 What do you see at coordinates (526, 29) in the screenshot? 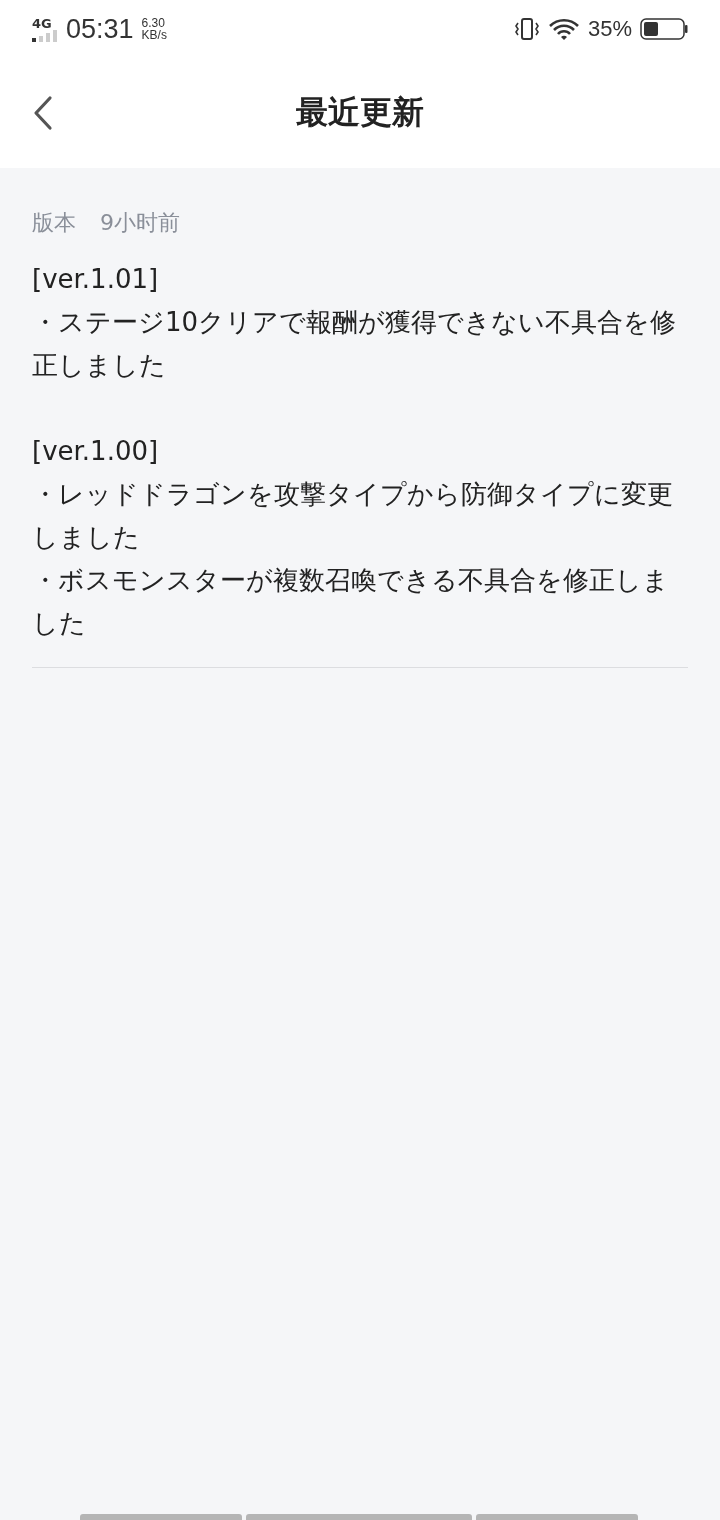
I see `vibrate-icon` at bounding box center [526, 29].